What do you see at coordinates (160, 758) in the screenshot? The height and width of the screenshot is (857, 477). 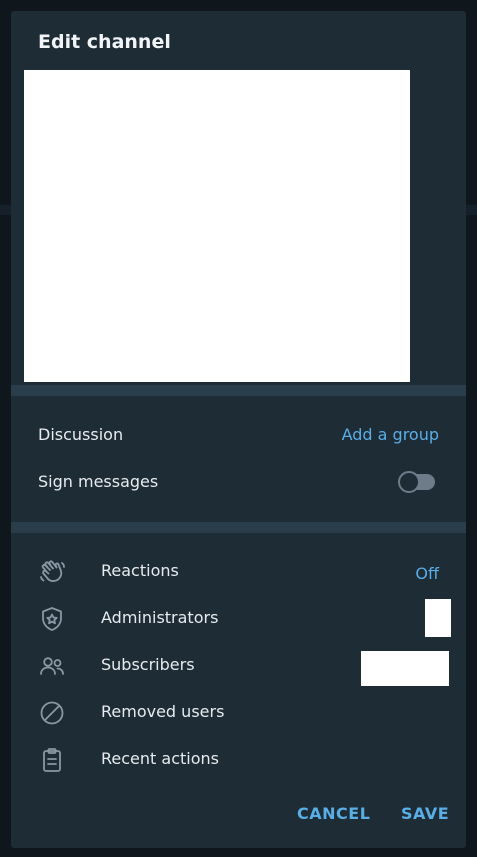 I see `menu-item-label: Recent actions` at bounding box center [160, 758].